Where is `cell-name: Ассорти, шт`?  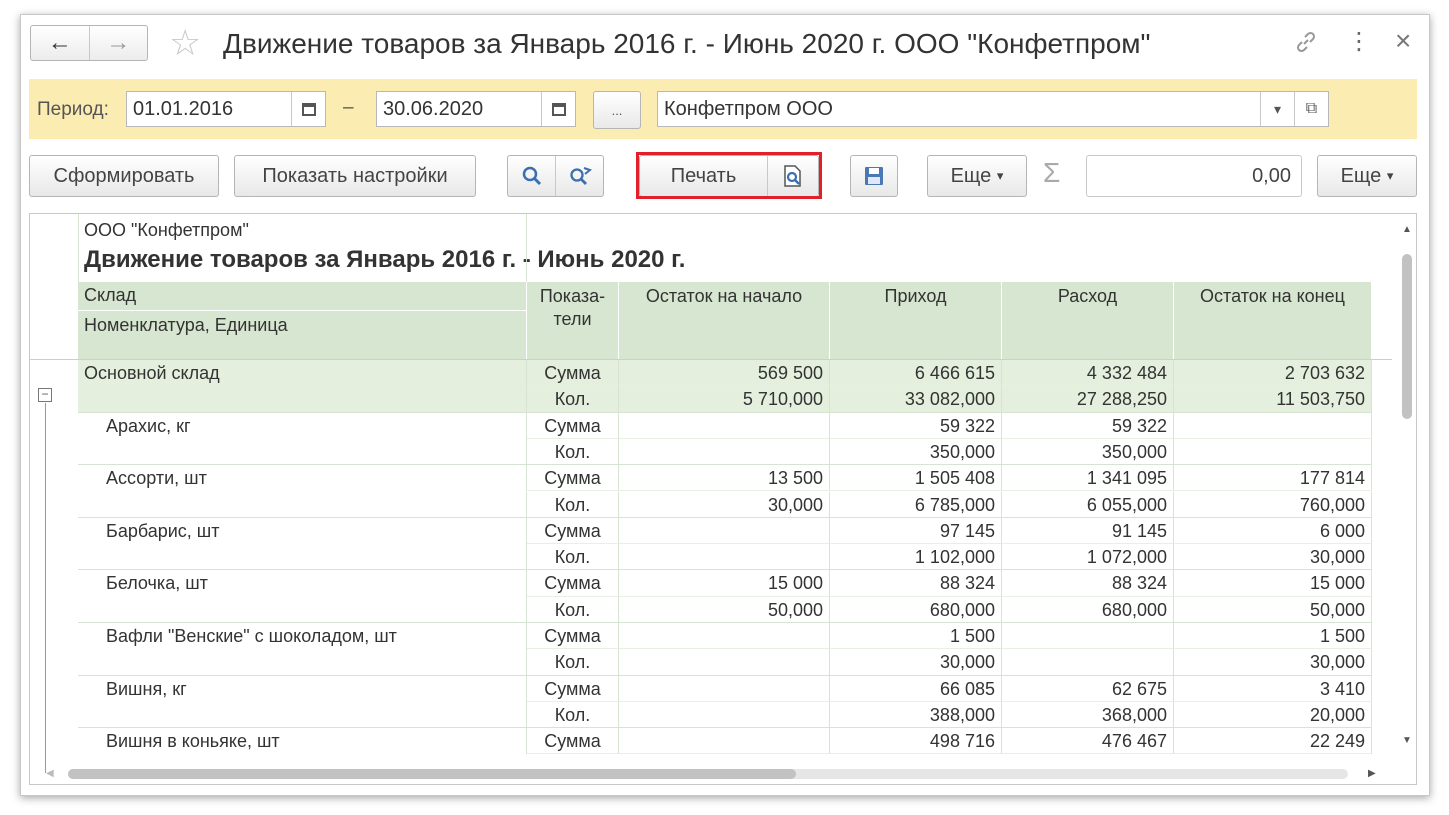 cell-name: Ассорти, шт is located at coordinates (302, 478).